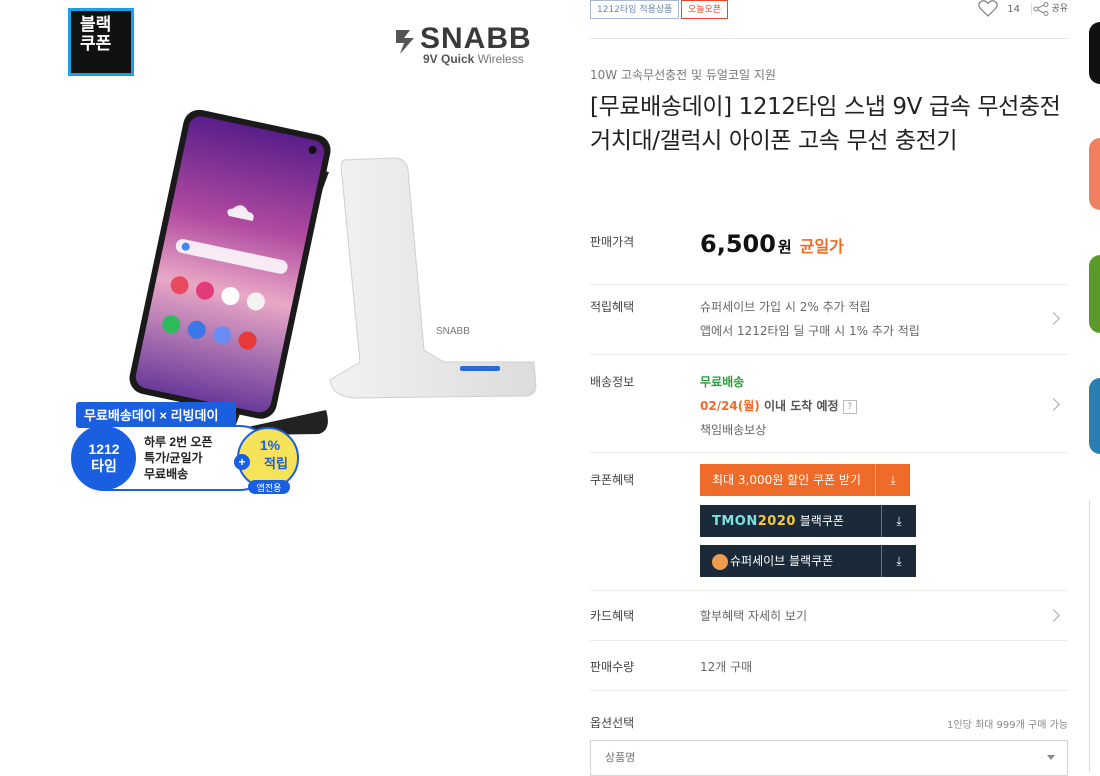  What do you see at coordinates (173, 457) in the screenshot?
I see `promo-desc-line2: 특가/균일가` at bounding box center [173, 457].